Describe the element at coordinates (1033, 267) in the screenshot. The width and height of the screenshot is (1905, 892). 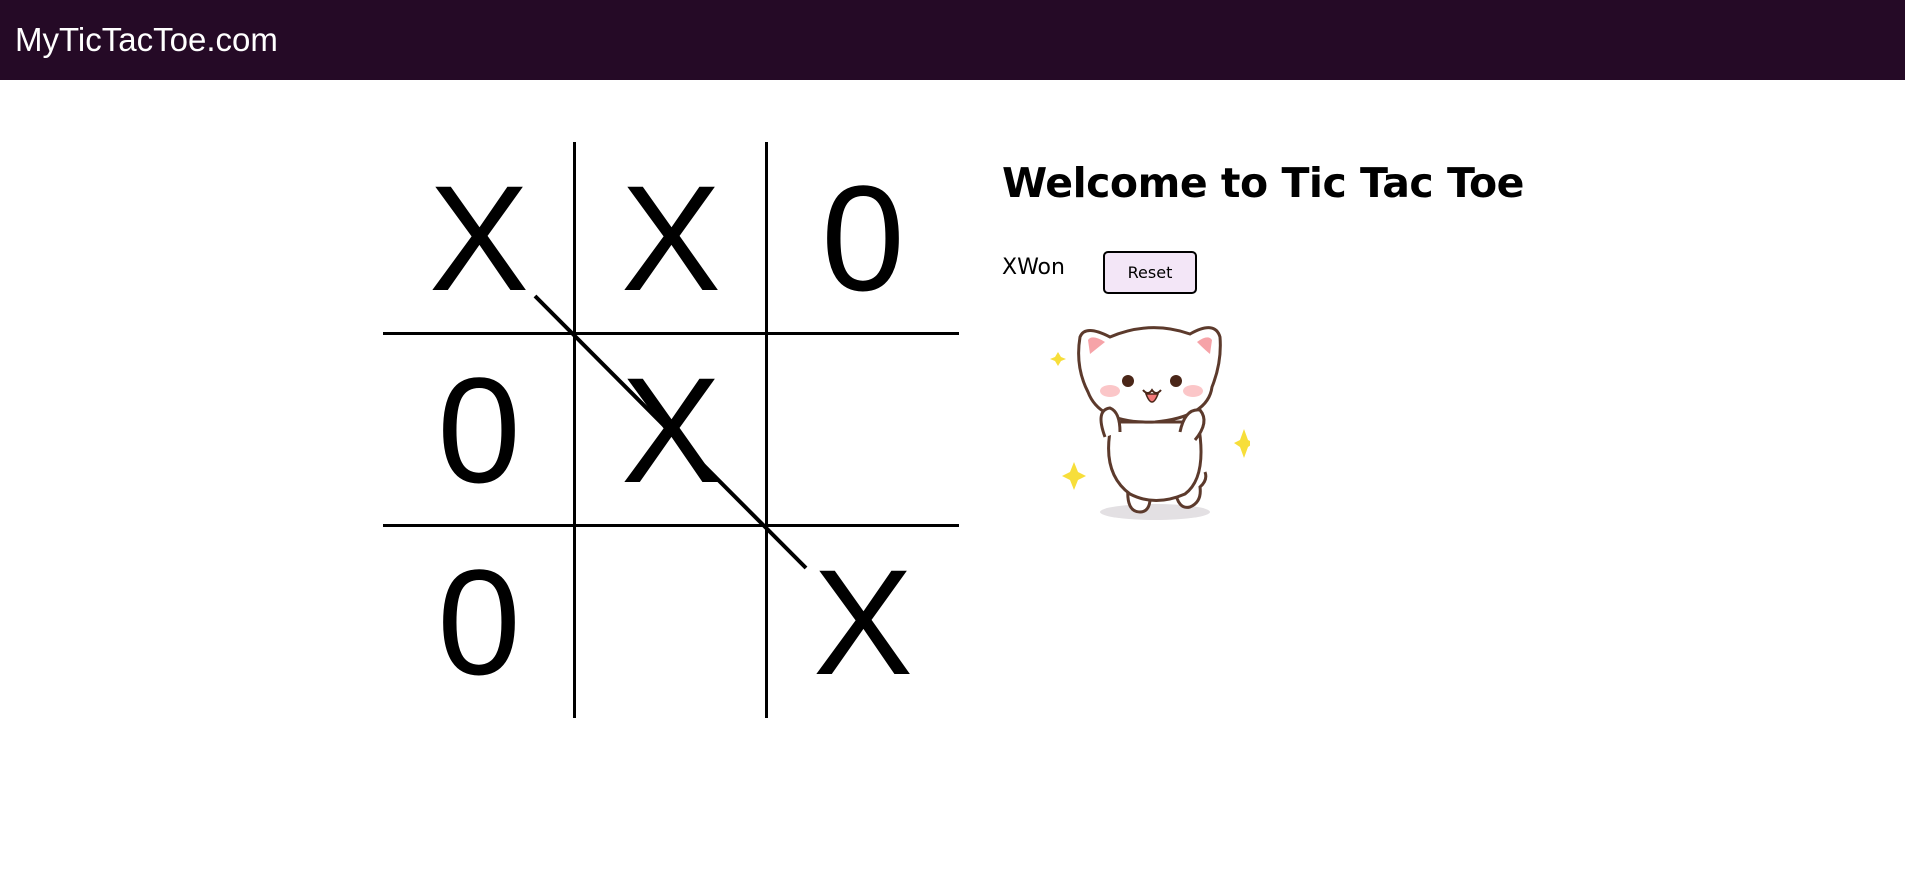
I see `game-status: XWon` at that location.